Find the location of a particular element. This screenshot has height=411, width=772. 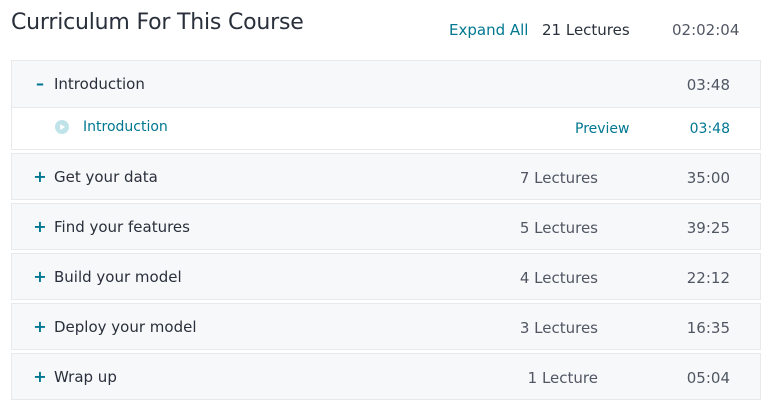

section-header-get-your-data: + Get your data 7 Lectures 35:00 is located at coordinates (386, 177).